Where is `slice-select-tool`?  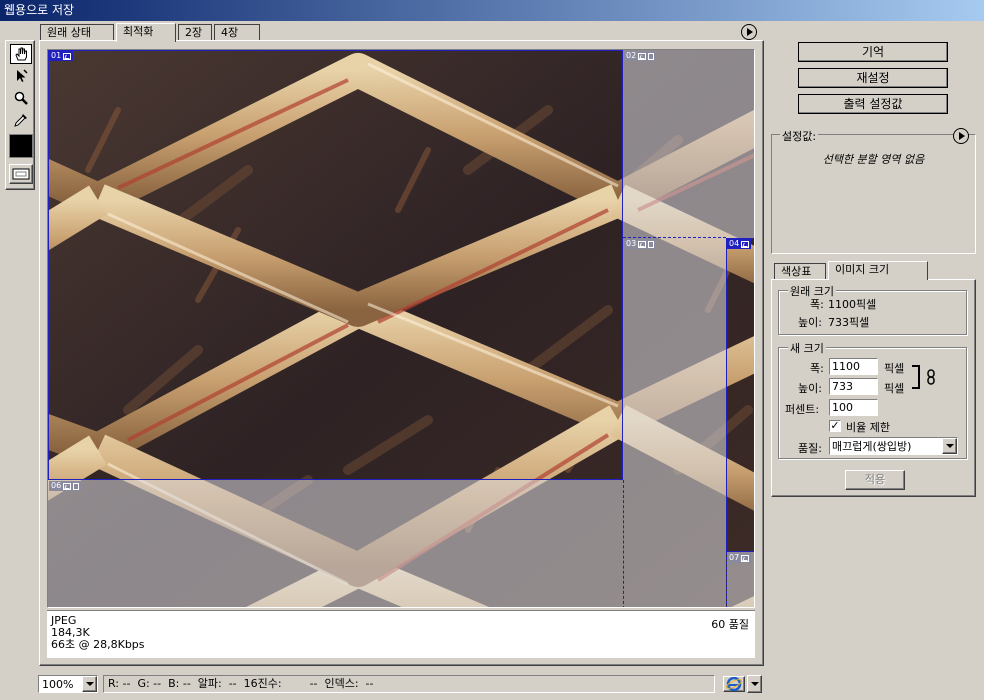 slice-select-tool is located at coordinates (21, 76).